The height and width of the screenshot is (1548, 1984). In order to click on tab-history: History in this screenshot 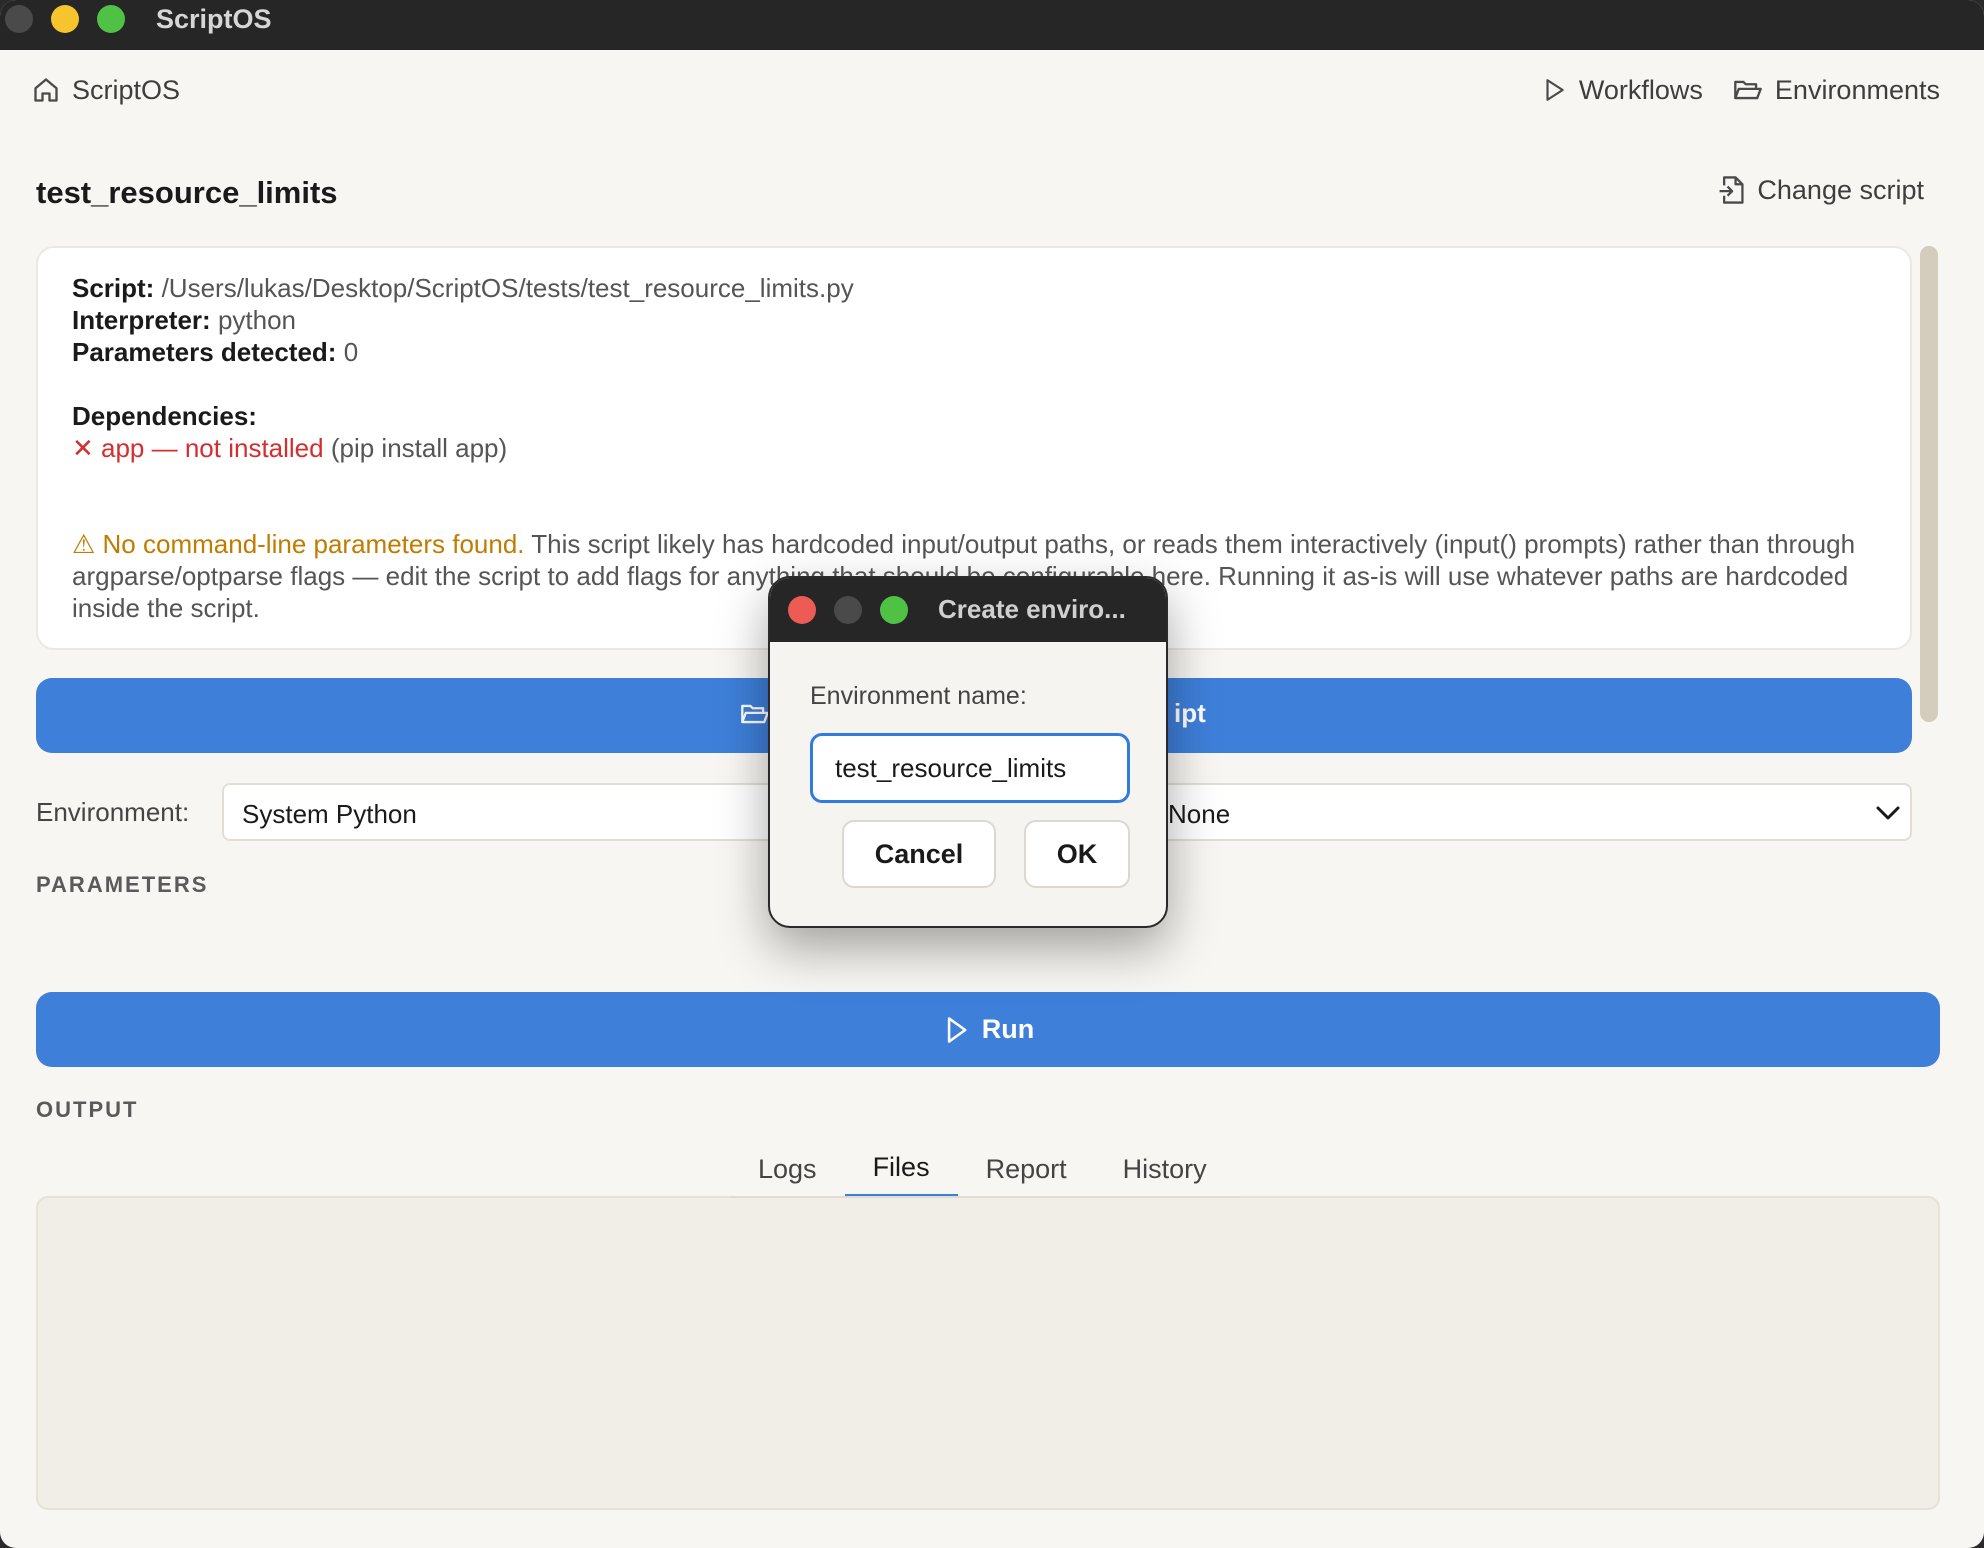, I will do `click(1165, 1172)`.